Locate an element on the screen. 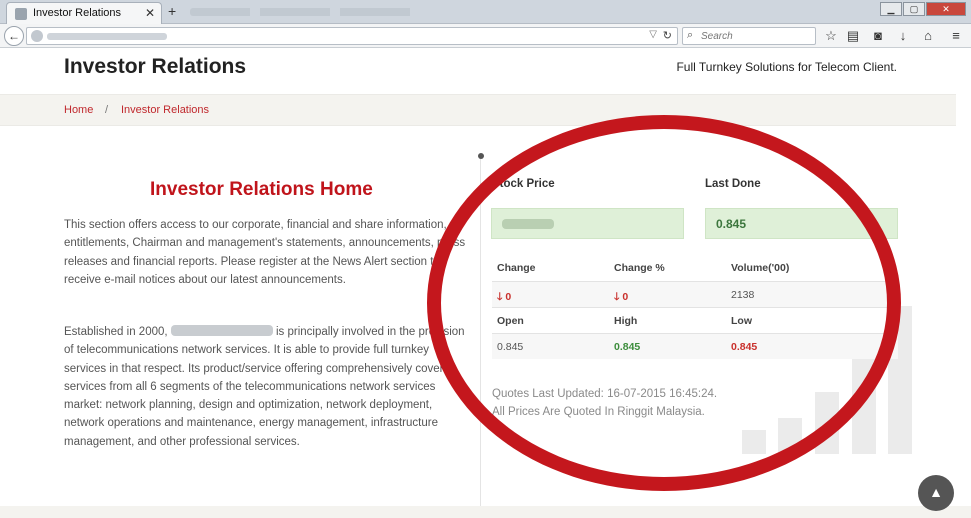 This screenshot has height=518, width=971. company-name-redacted is located at coordinates (221, 330).